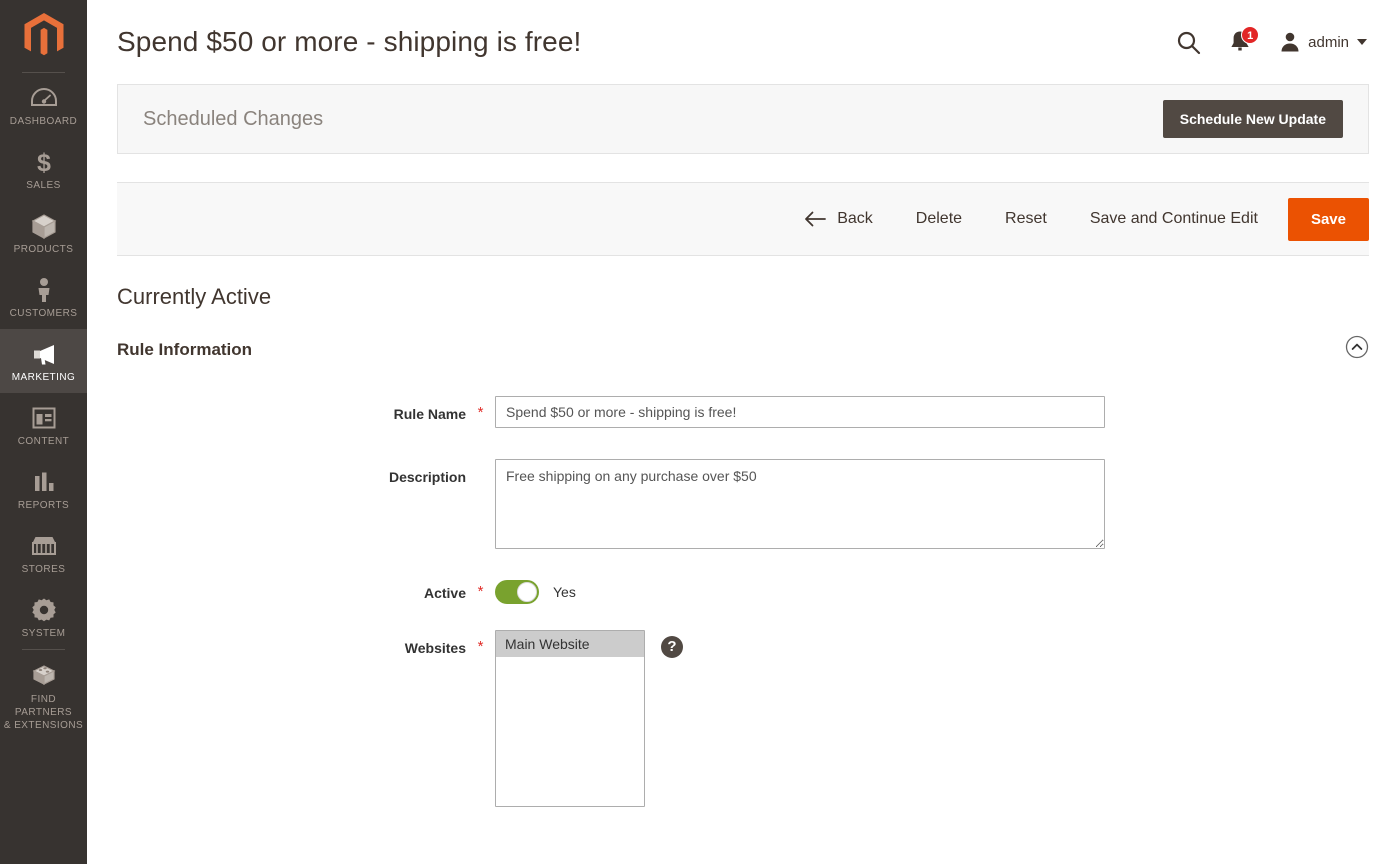 Image resolution: width=1399 pixels, height=864 pixels. I want to click on rule-name-label: Rule Name, so click(429, 414).